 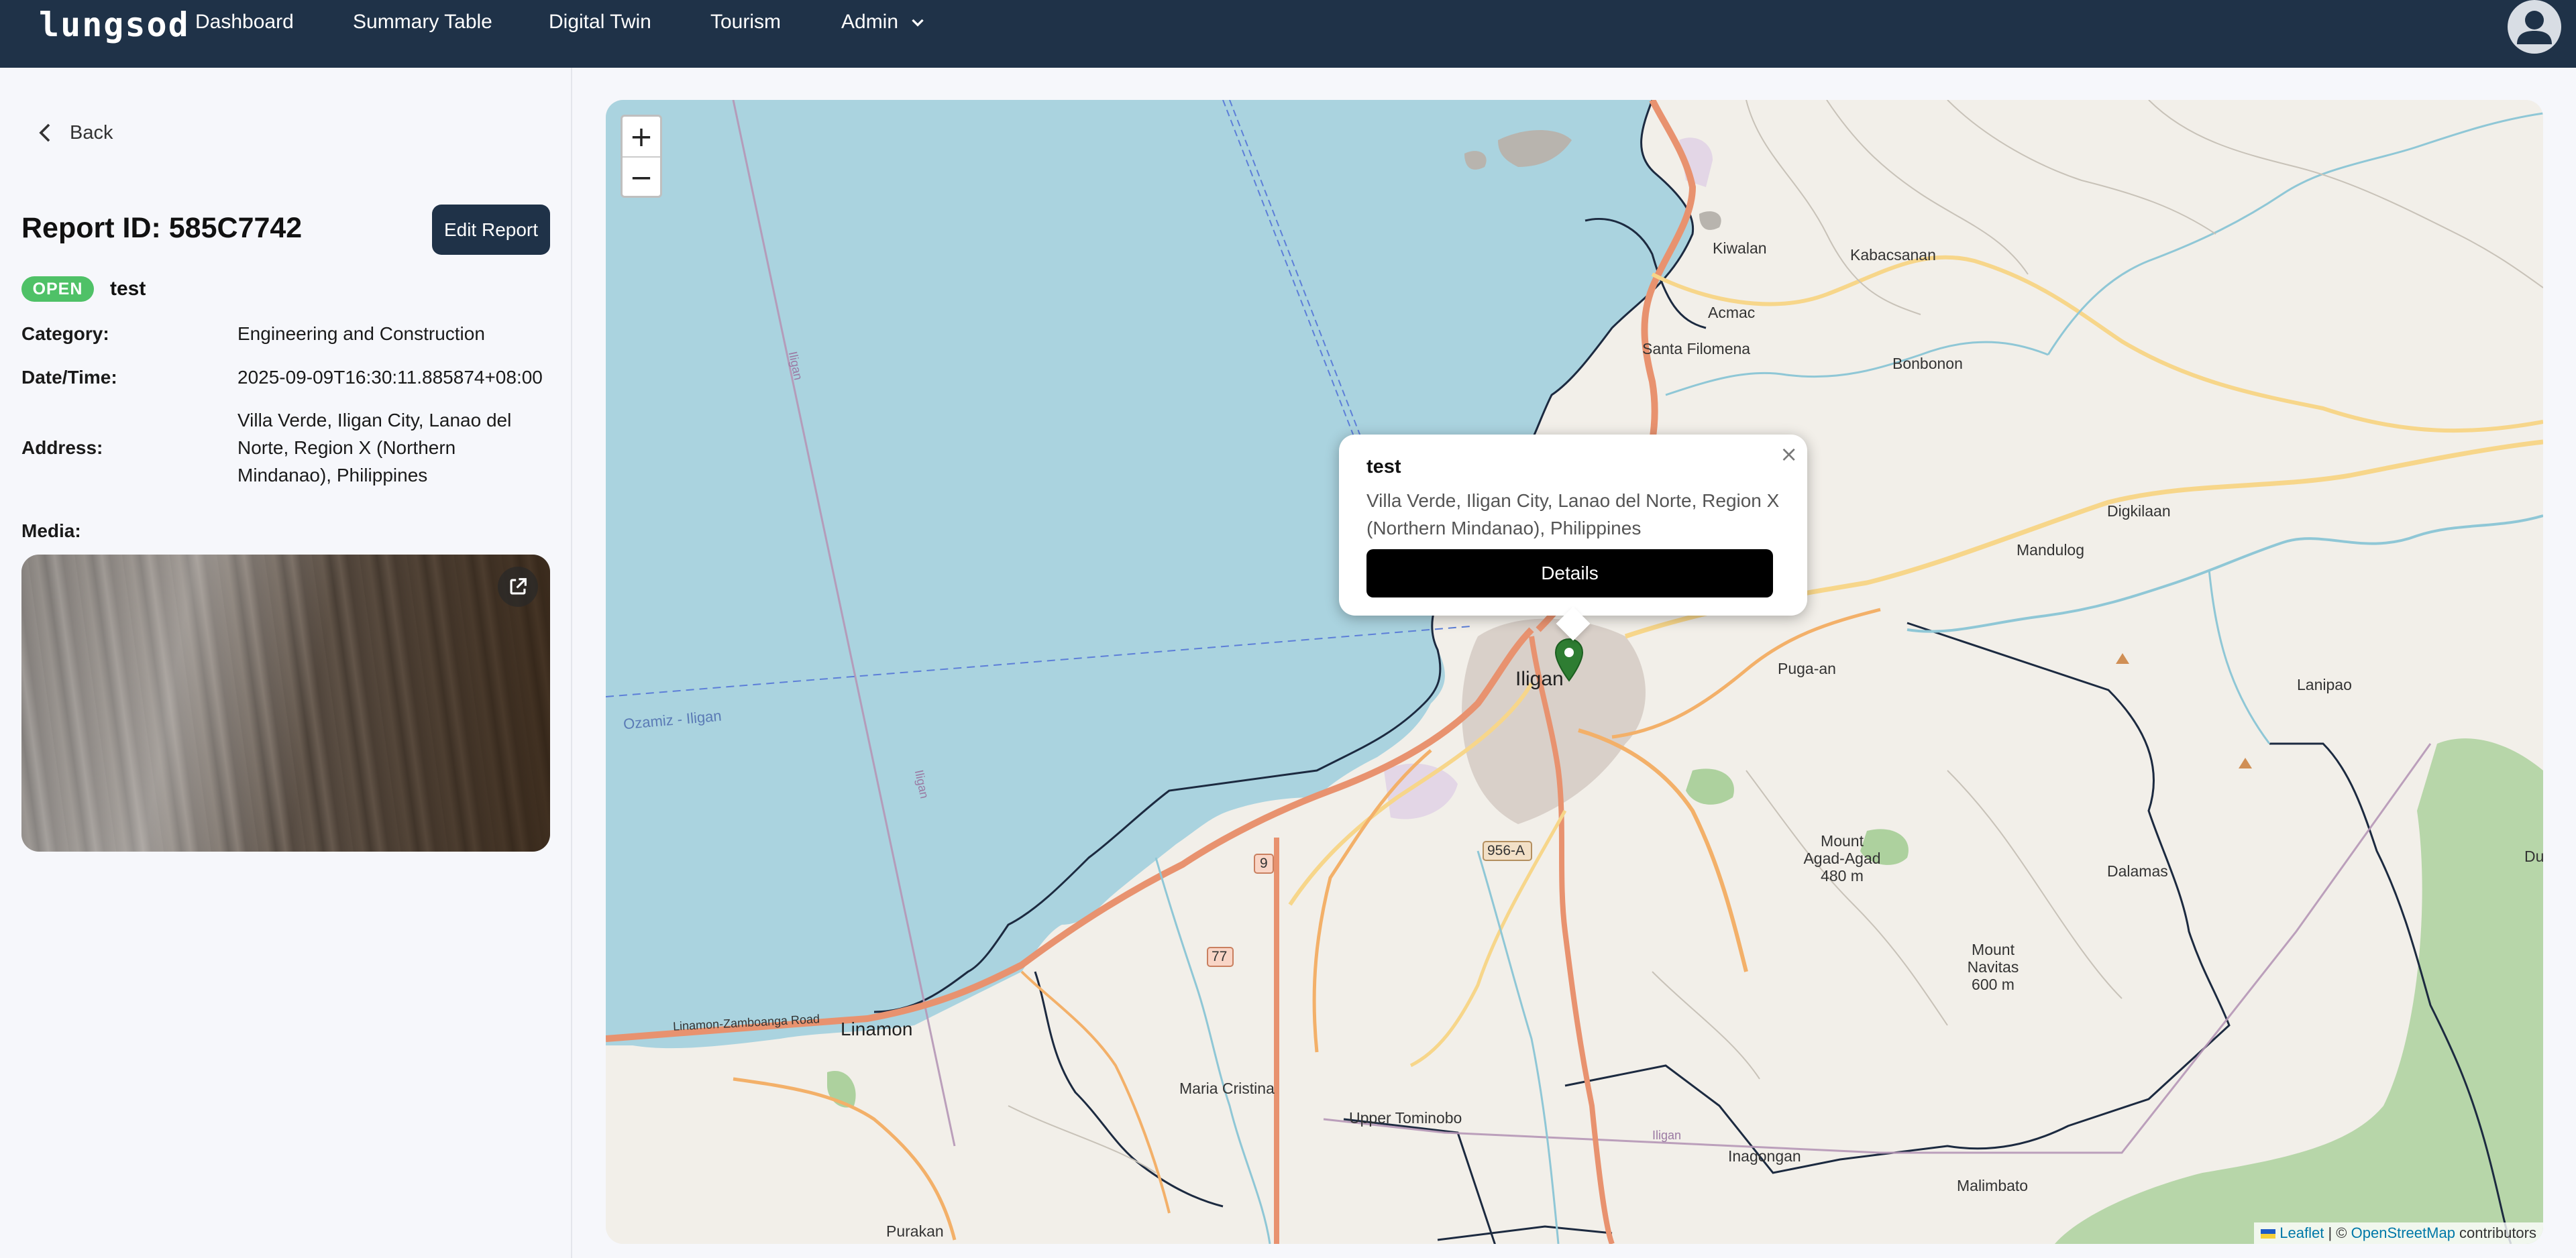 I want to click on map-label-linamon: Linamon, so click(x=877, y=1029).